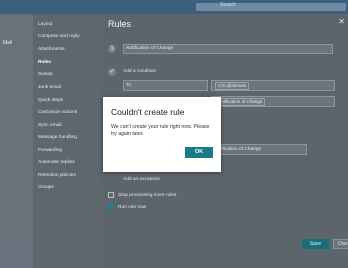 The height and width of the screenshot is (268, 348). I want to click on stop-processing-checkbox, so click(111, 195).